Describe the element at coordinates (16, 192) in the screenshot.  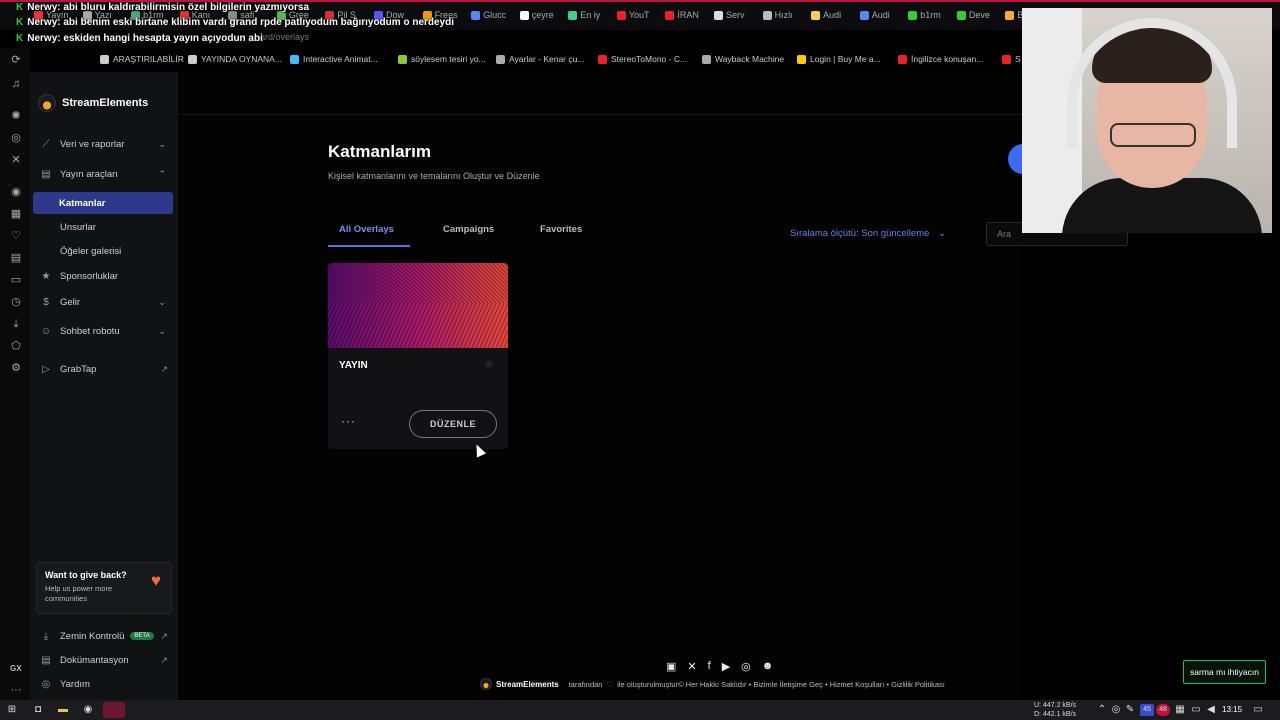
I see `circle-icon: ◉` at that location.